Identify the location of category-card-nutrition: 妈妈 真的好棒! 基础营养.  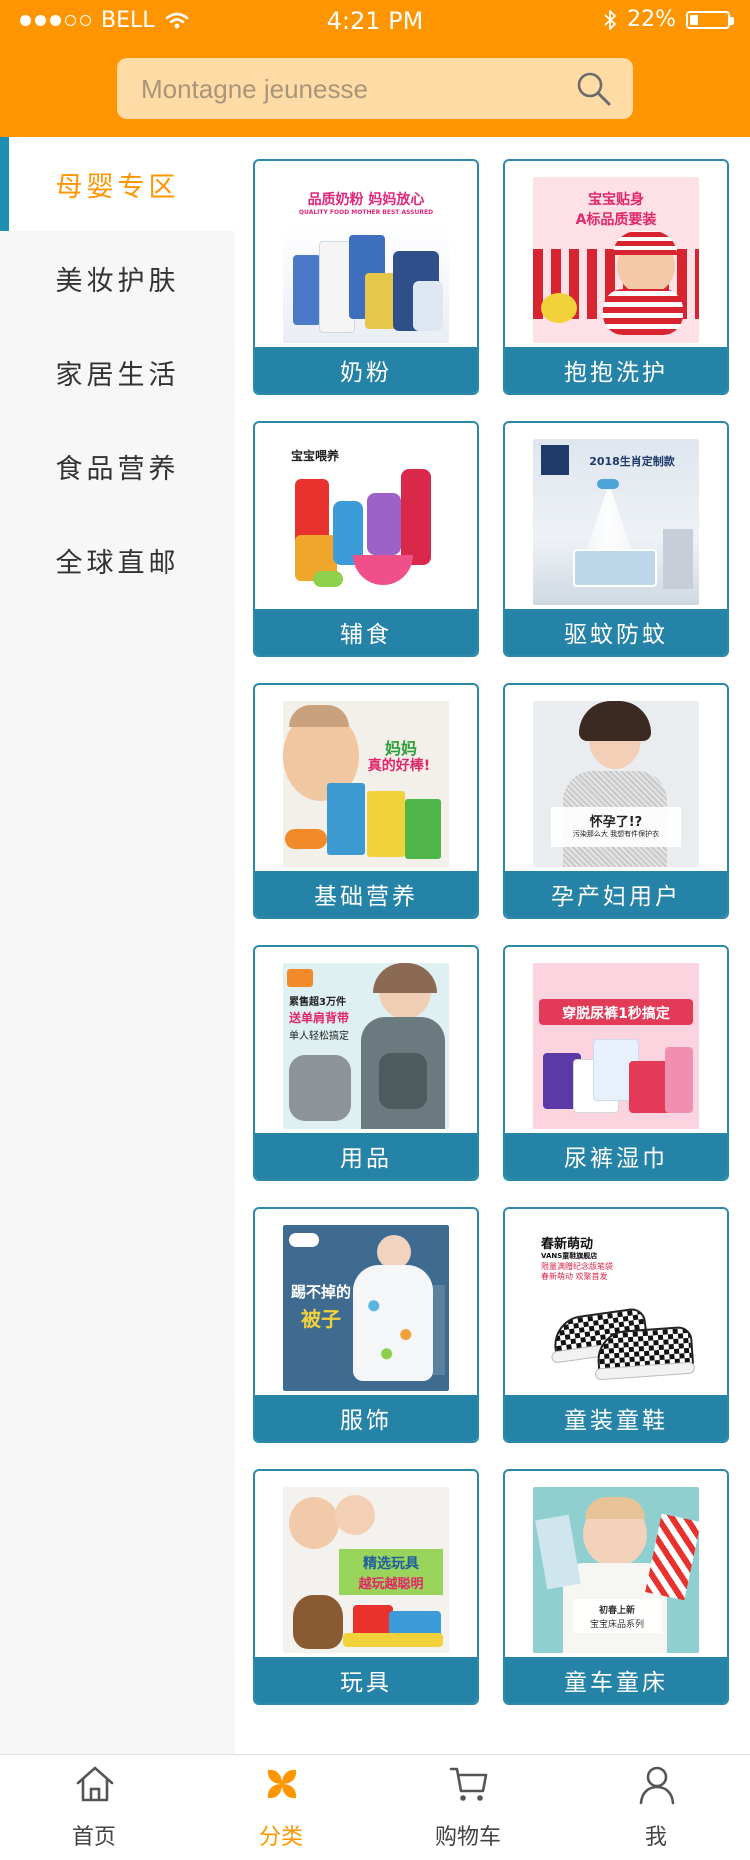
(366, 801).